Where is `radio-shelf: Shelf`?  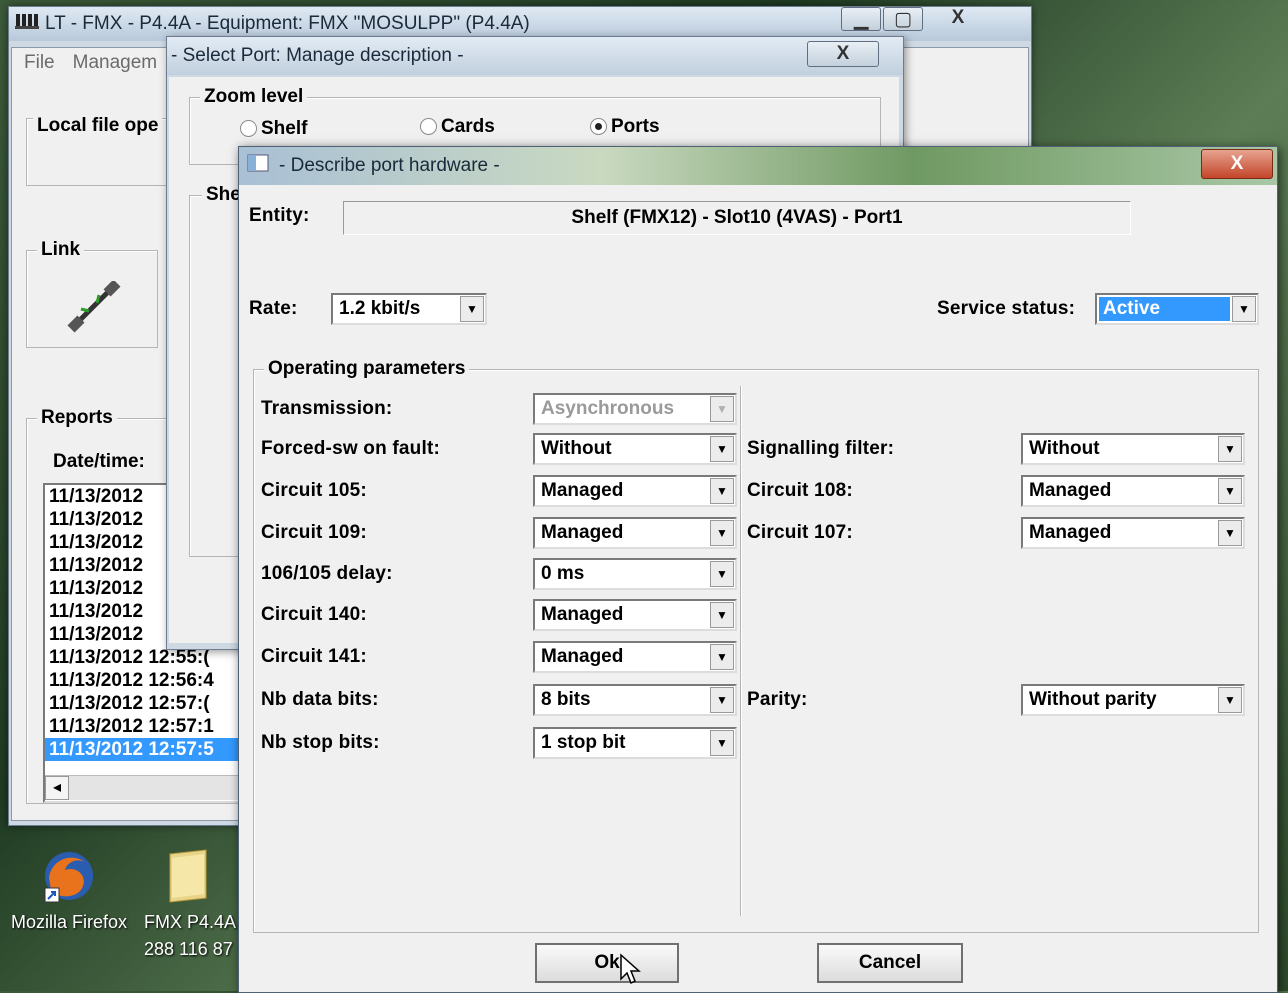 radio-shelf: Shelf is located at coordinates (273, 129).